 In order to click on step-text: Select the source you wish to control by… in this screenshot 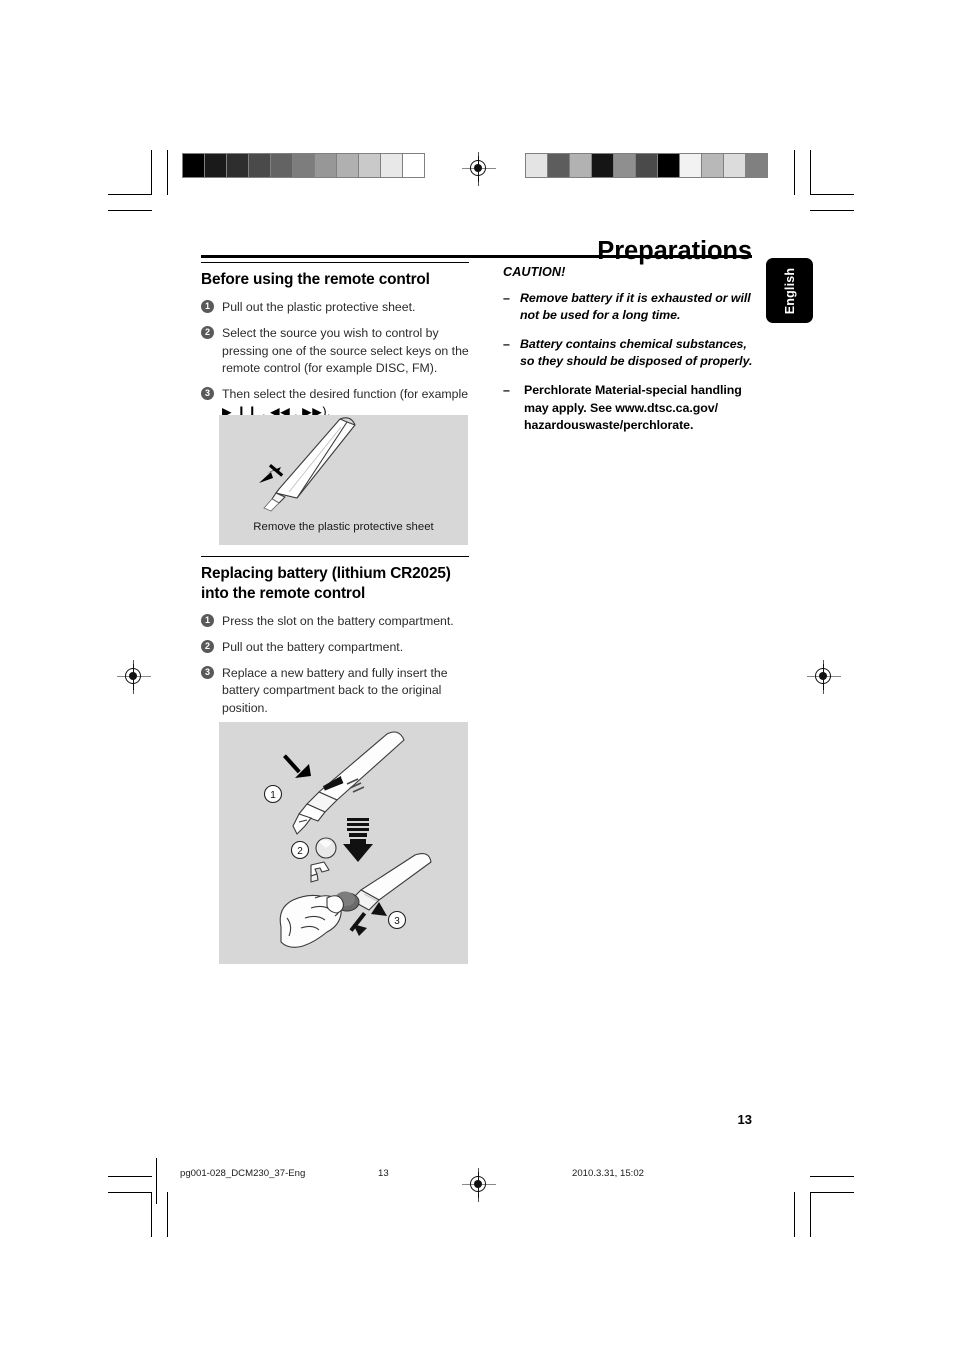, I will do `click(345, 350)`.